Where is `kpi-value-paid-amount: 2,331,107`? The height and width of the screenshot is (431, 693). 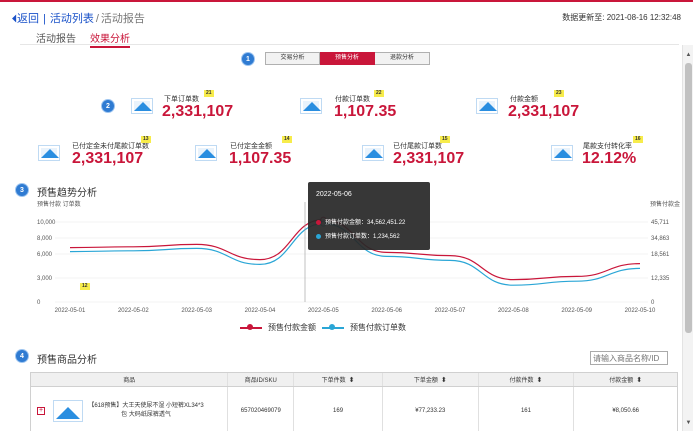
kpi-value-paid-amount: 2,331,107 is located at coordinates (544, 111).